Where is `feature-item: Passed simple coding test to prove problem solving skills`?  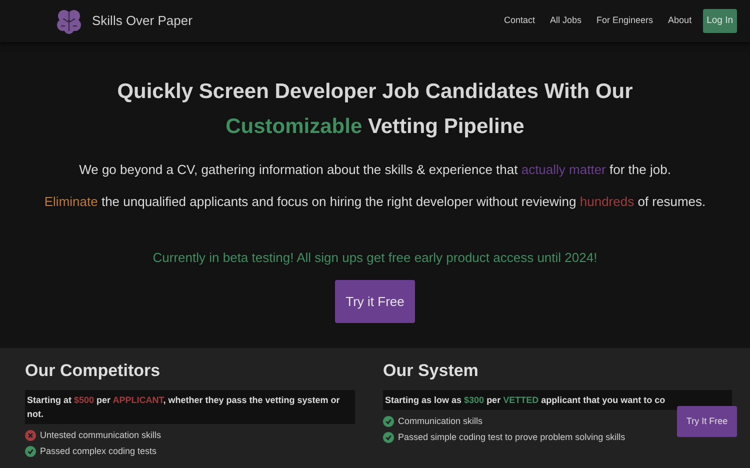 feature-item: Passed simple coding test to prove problem solving skills is located at coordinates (512, 437).